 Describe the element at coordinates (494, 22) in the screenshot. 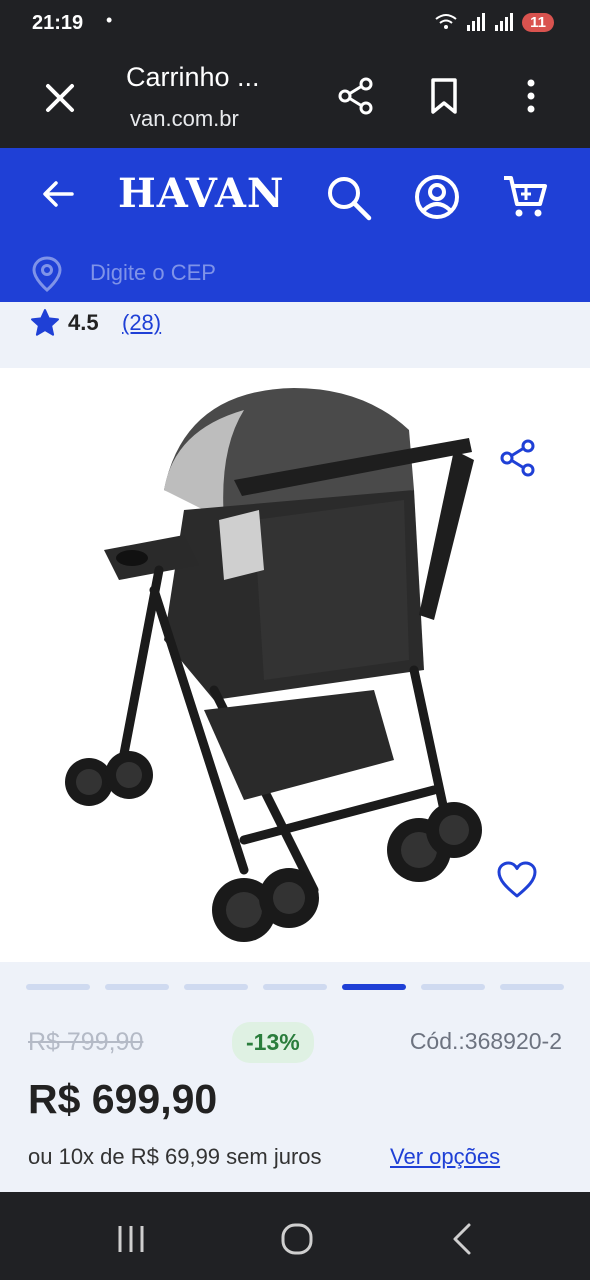

I see `status-indicators: 11` at that location.